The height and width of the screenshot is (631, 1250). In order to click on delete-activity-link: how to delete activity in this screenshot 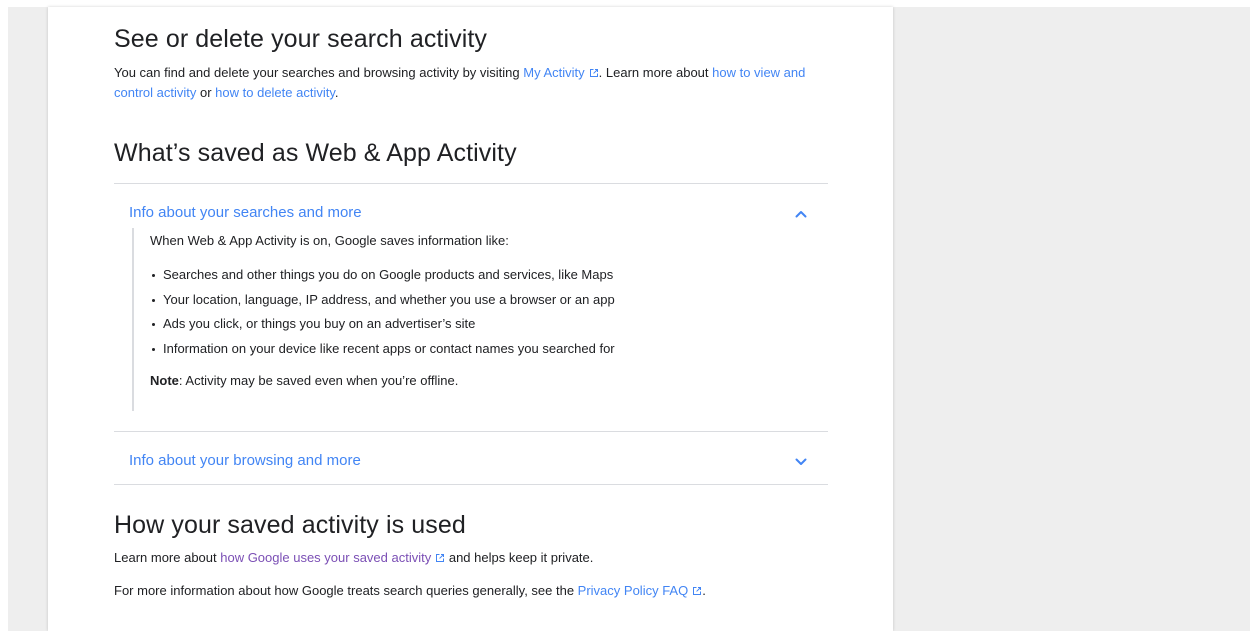, I will do `click(275, 92)`.